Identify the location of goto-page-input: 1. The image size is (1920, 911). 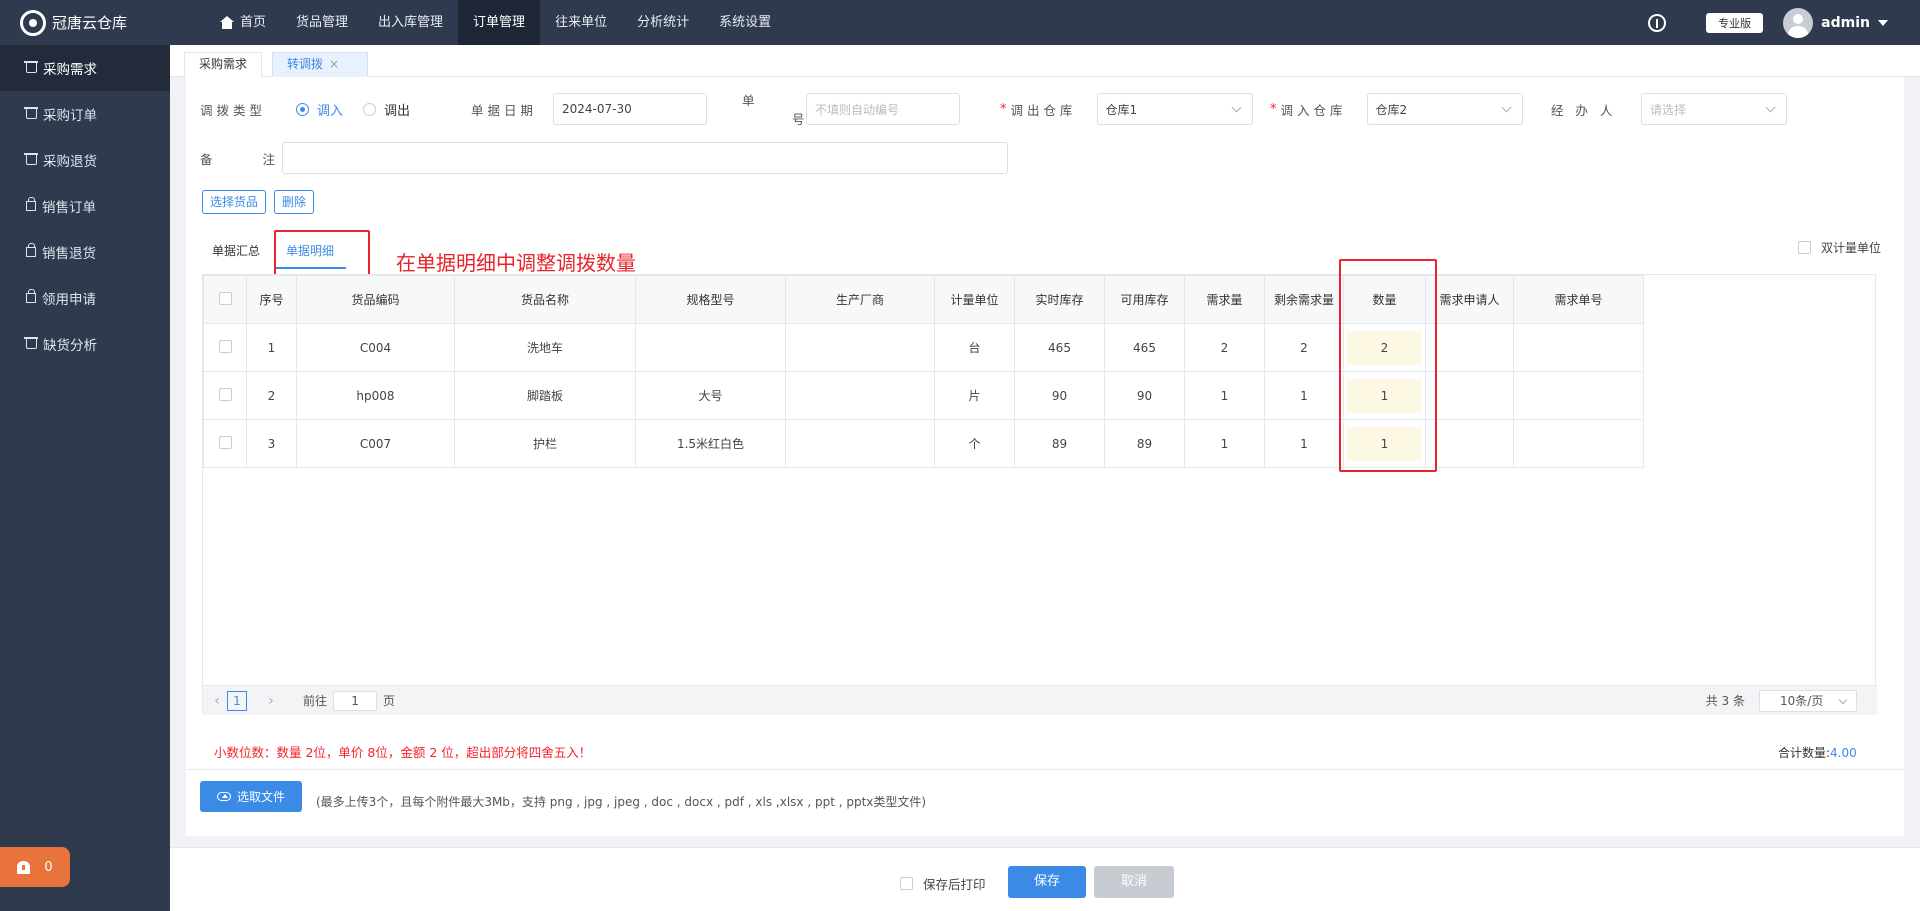
(355, 700).